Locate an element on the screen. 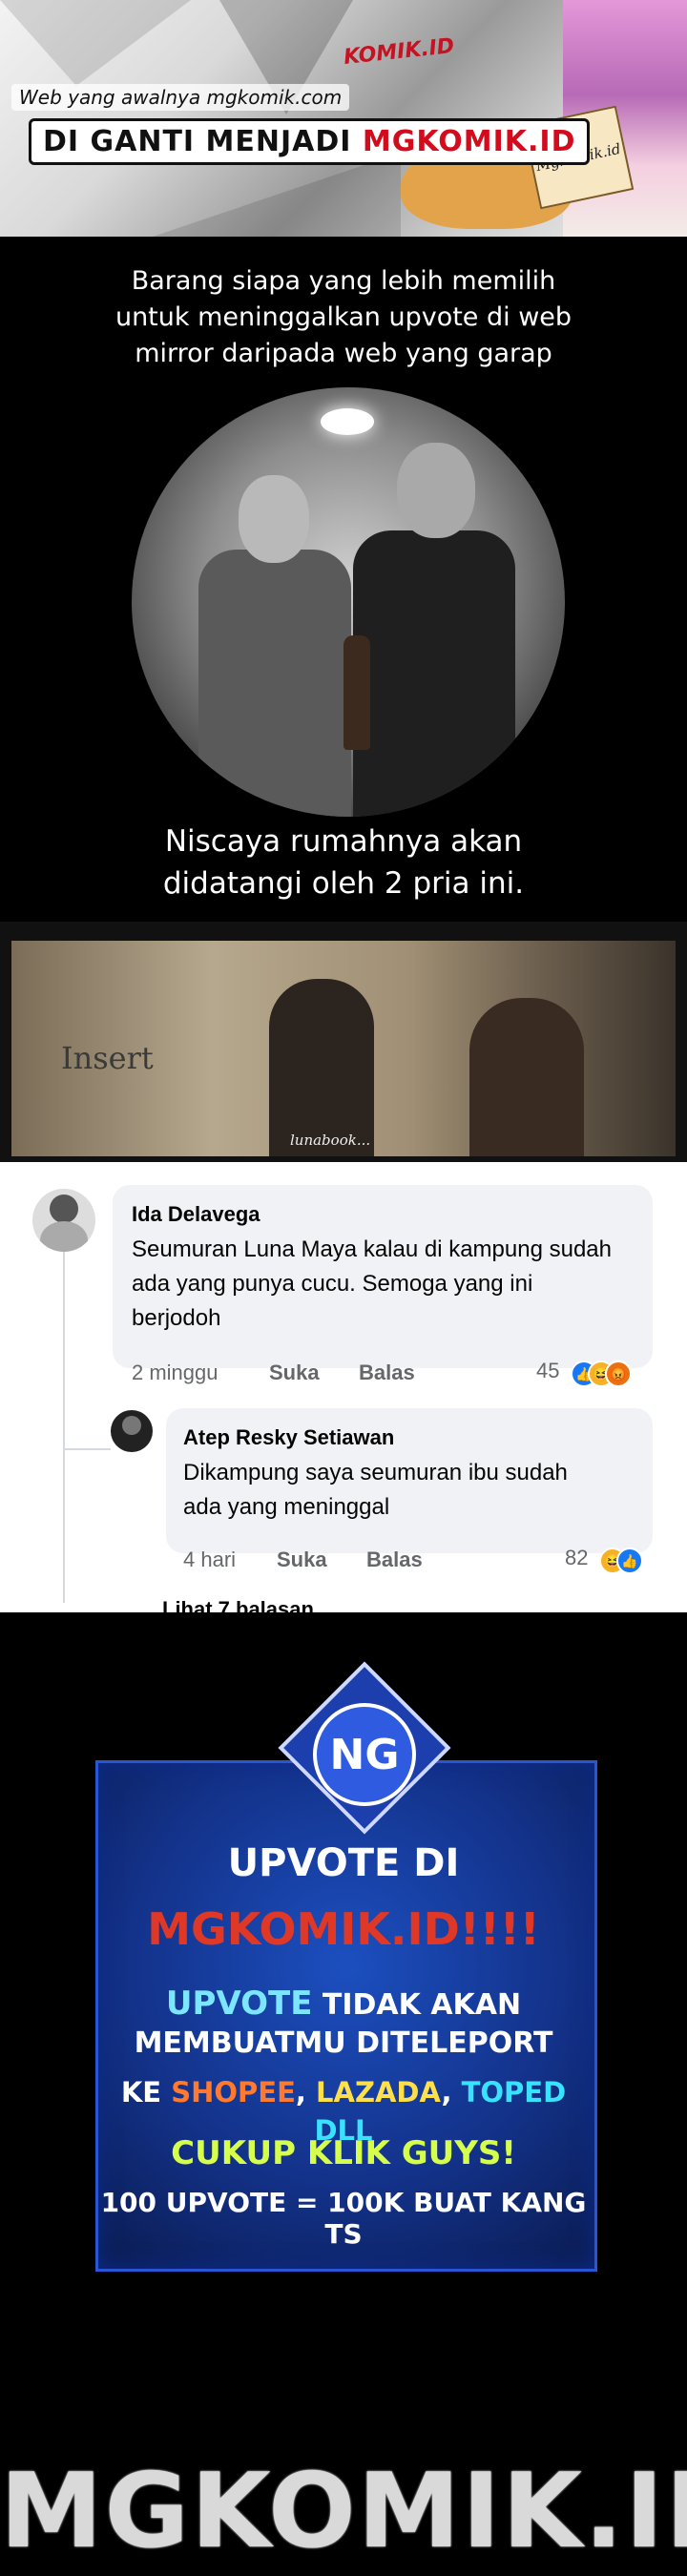 Image resolution: width=687 pixels, height=2576 pixels. comment-time: 2 minggu is located at coordinates (175, 1373).